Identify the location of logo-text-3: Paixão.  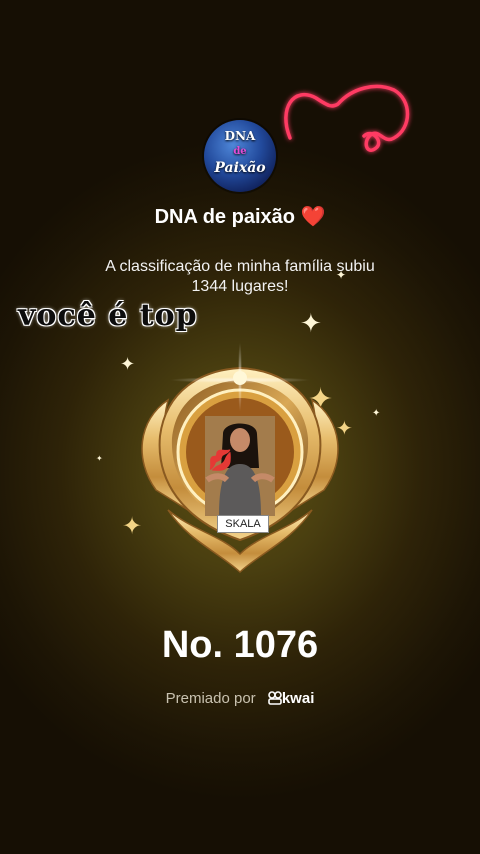
(240, 168).